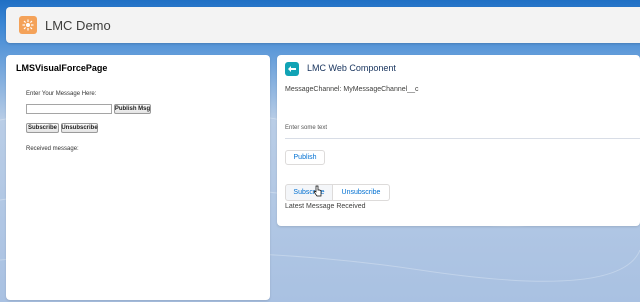 This screenshot has width=640, height=302. What do you see at coordinates (61, 94) in the screenshot?
I see `message-input-label: Enter Your Message Here:` at bounding box center [61, 94].